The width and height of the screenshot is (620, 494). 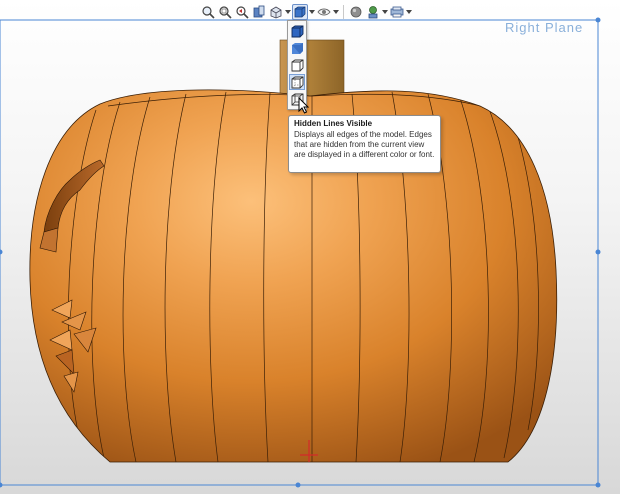 I want to click on hide-show-items-icon, so click(x=324, y=12).